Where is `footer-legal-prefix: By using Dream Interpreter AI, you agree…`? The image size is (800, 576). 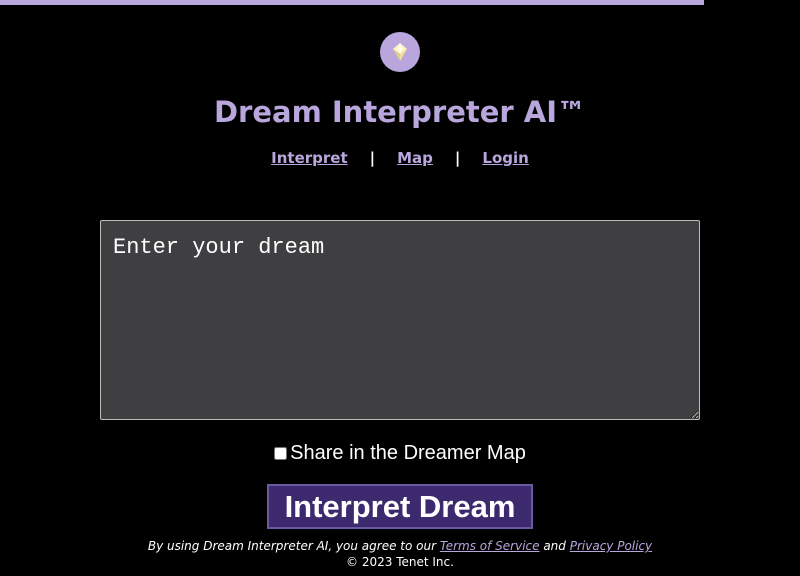 footer-legal-prefix: By using Dream Interpreter AI, you agree… is located at coordinates (293, 546).